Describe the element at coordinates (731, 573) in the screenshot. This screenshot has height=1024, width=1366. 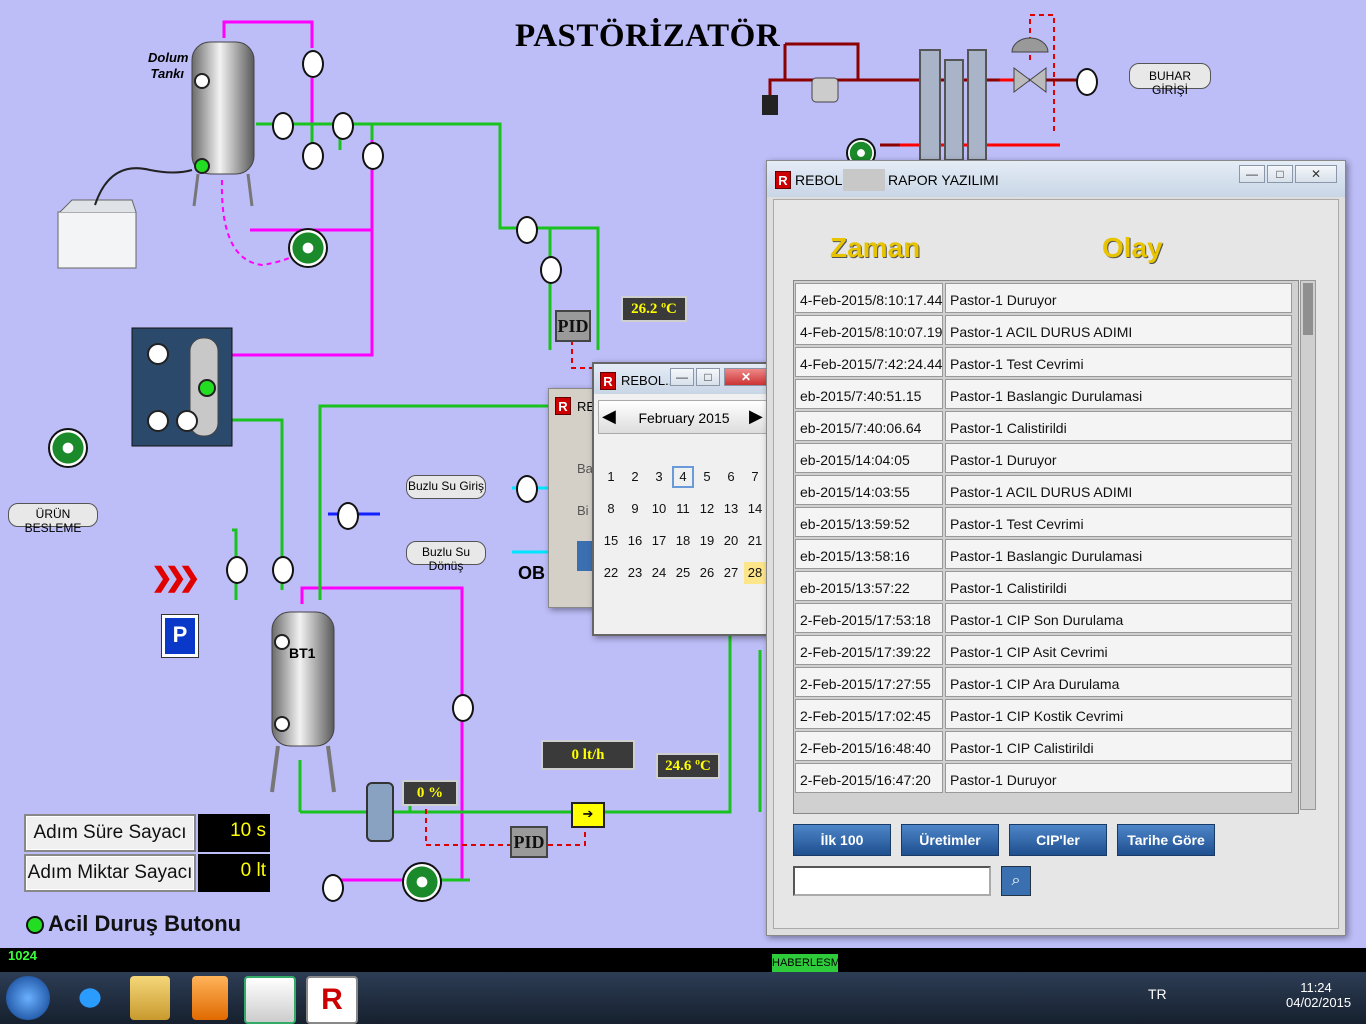
I see `calendar-day: 27` at that location.